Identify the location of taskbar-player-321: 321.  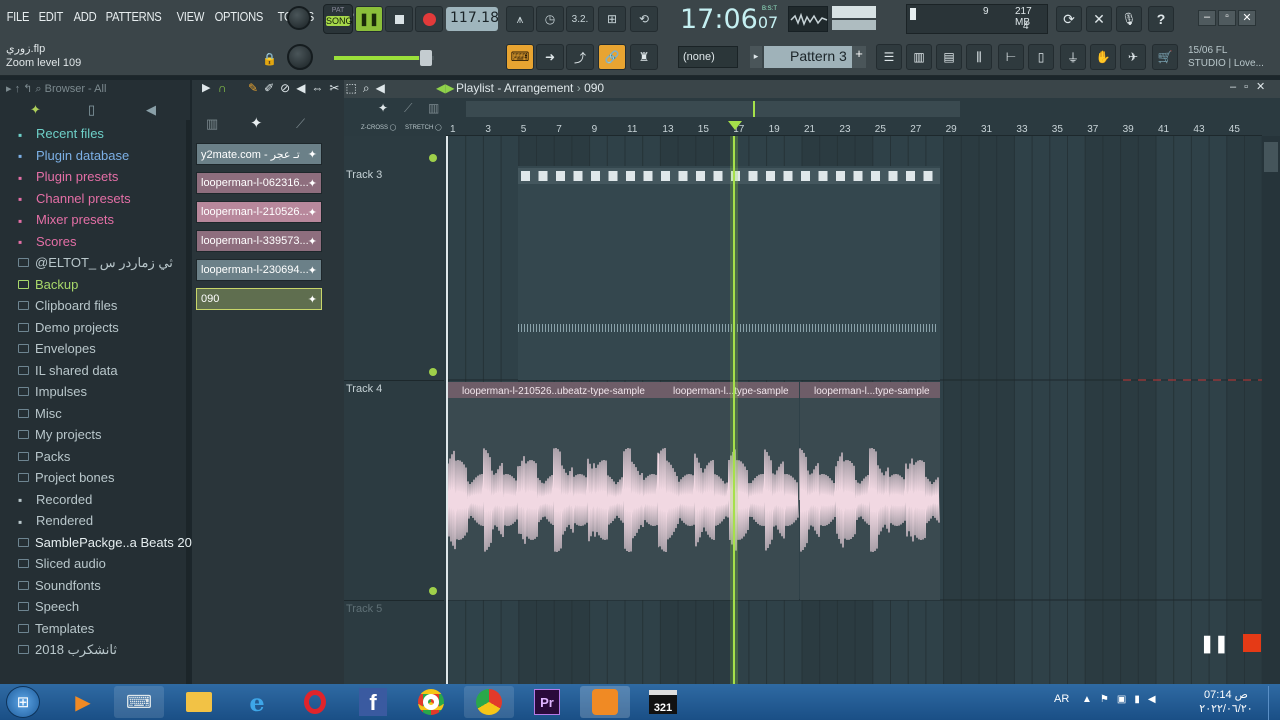
(663, 702).